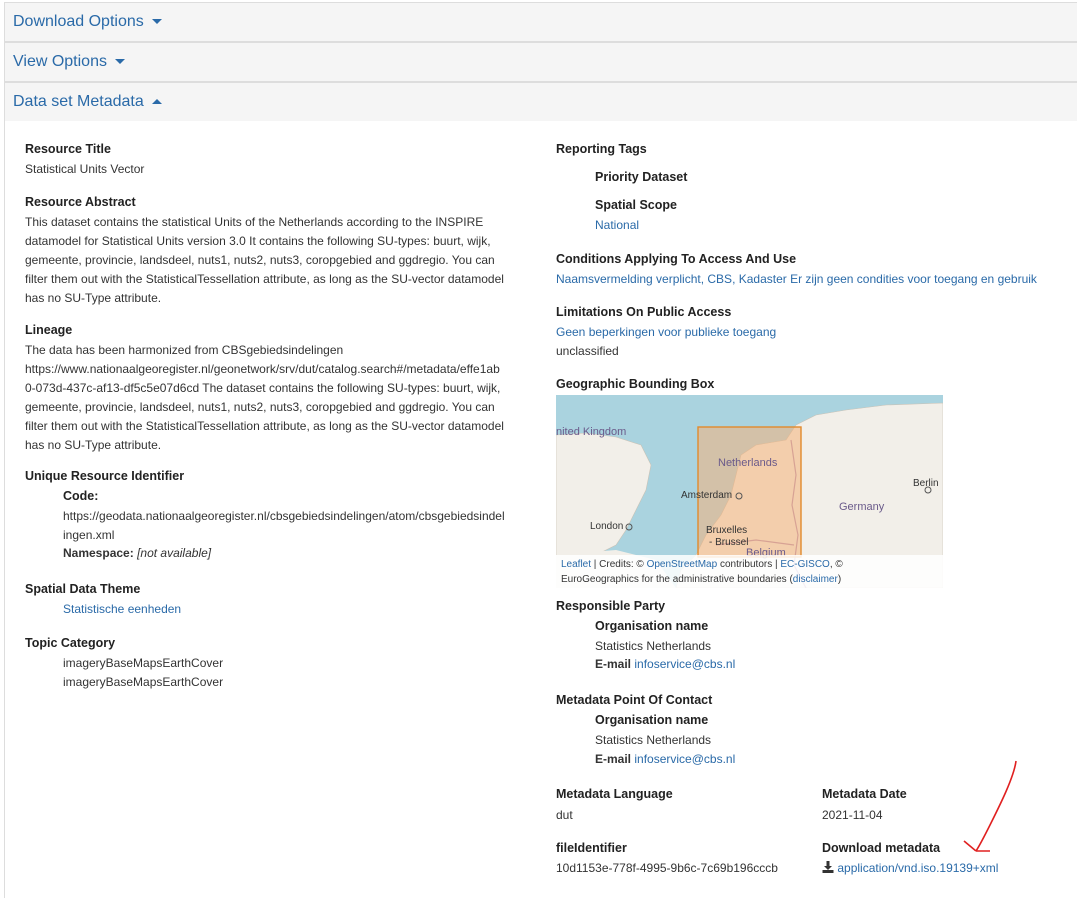 The height and width of the screenshot is (898, 1077). What do you see at coordinates (634, 700) in the screenshot?
I see `metadata-poc-heading: Metadata Point Of Contact` at bounding box center [634, 700].